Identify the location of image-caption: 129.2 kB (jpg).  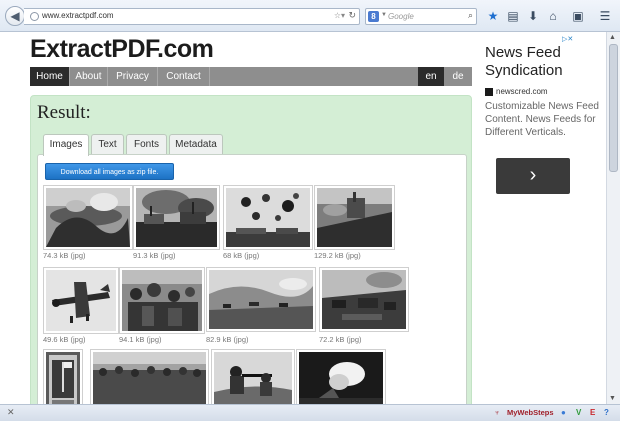
(337, 255).